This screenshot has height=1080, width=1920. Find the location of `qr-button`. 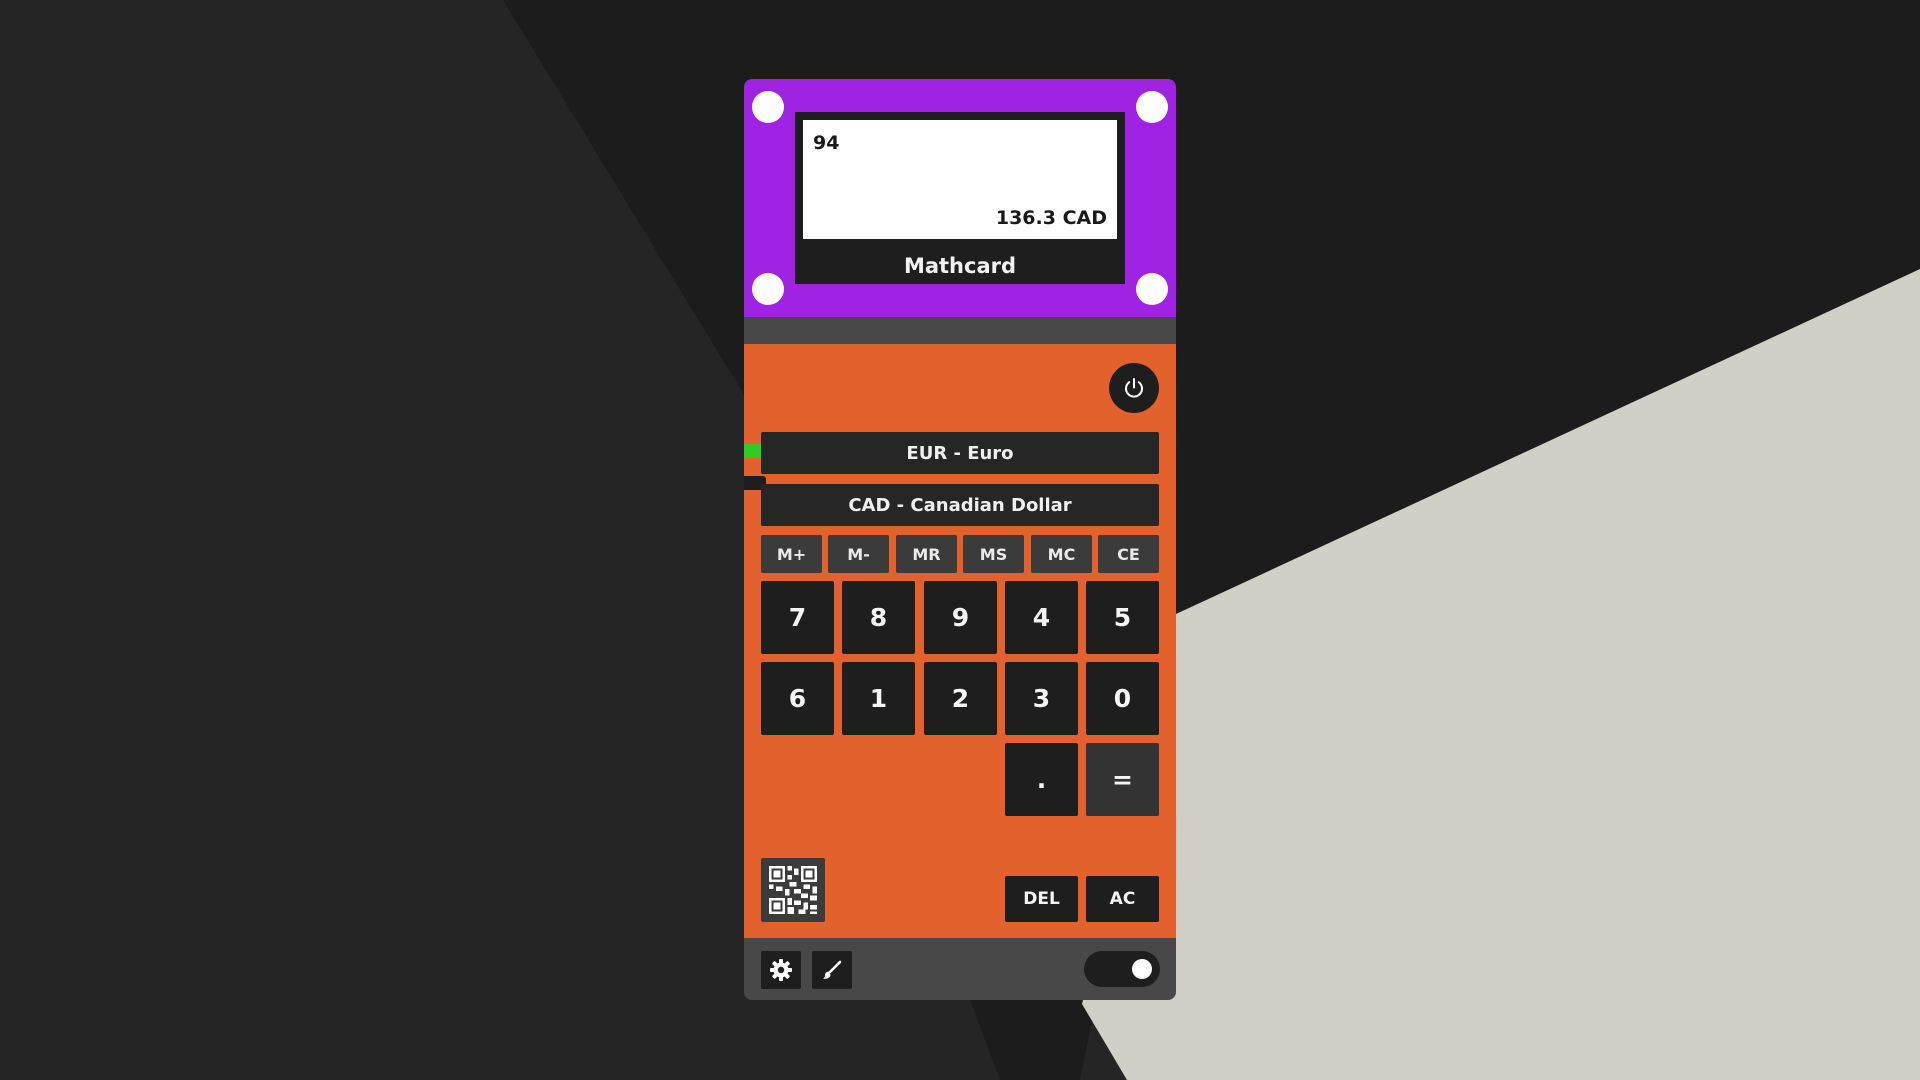

qr-button is located at coordinates (793, 890).